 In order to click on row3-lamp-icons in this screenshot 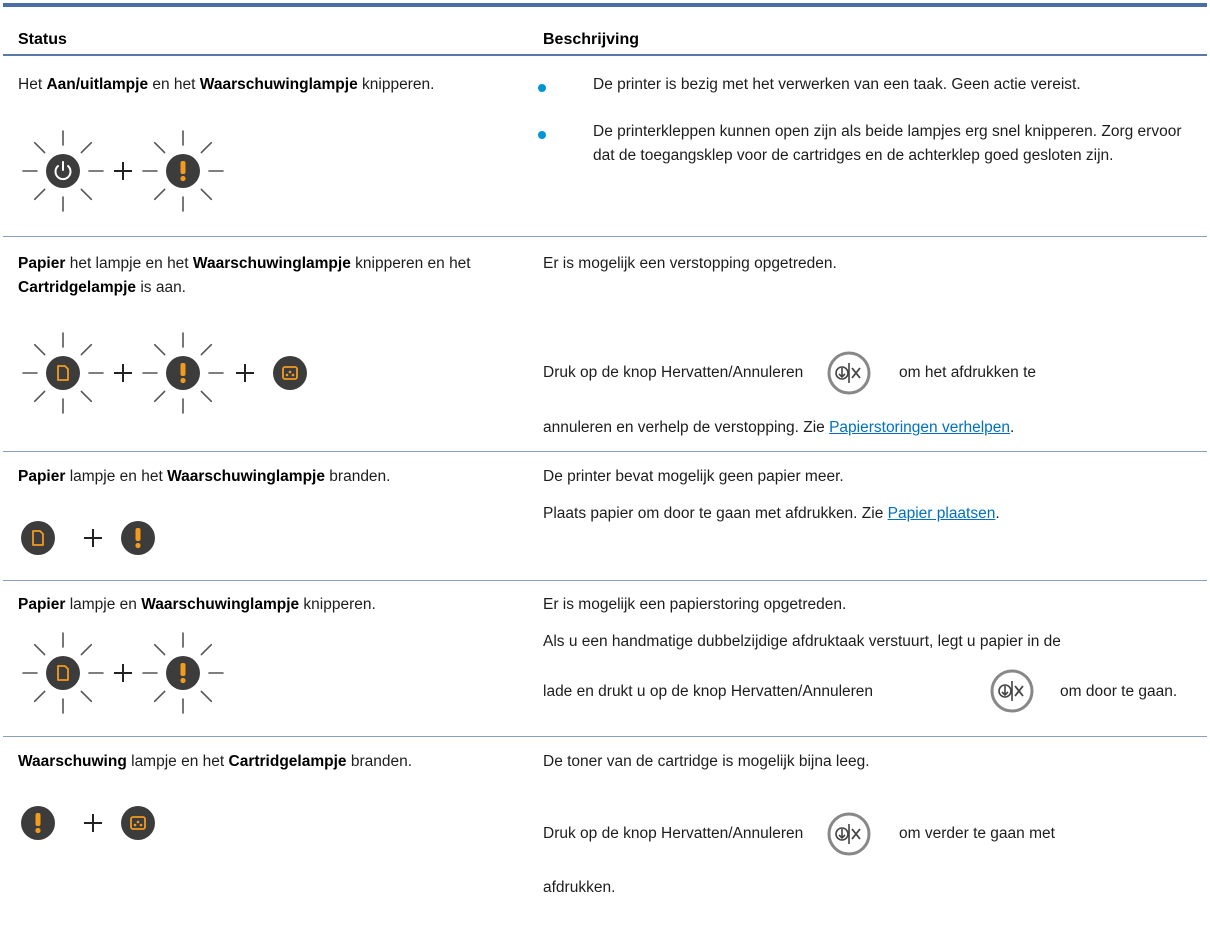, I will do `click(88, 538)`.